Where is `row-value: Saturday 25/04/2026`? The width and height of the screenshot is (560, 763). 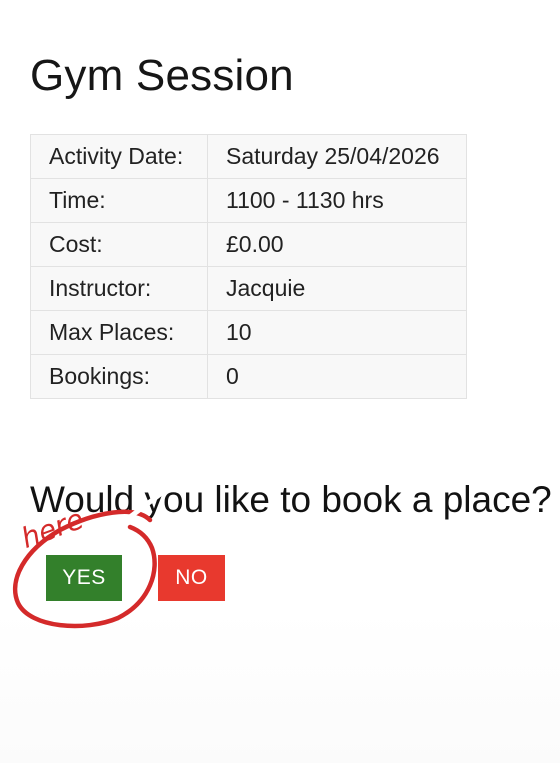 row-value: Saturday 25/04/2026 is located at coordinates (337, 156).